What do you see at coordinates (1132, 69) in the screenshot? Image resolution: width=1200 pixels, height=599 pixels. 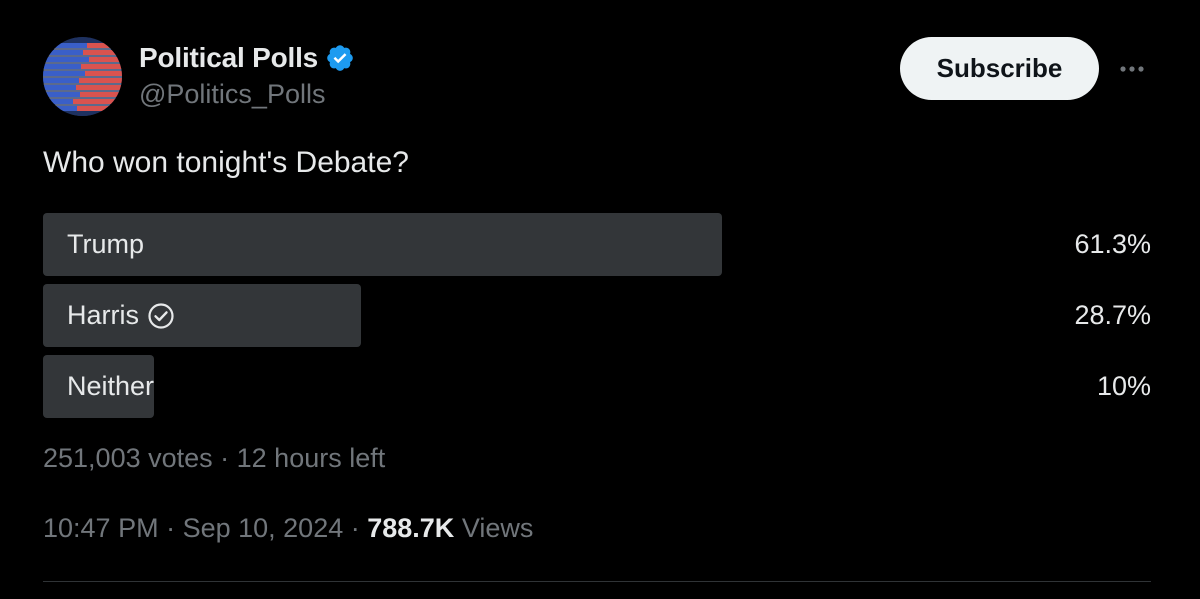 I see `more-horizontal-icon` at bounding box center [1132, 69].